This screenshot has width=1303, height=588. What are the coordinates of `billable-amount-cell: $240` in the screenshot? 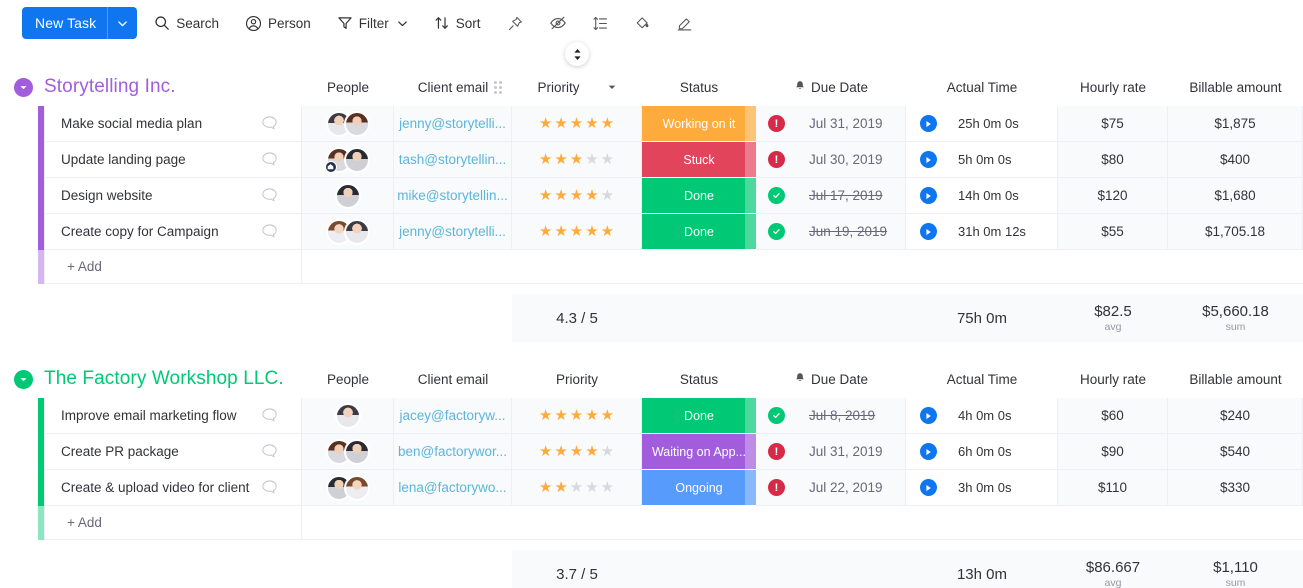 It's located at (1235, 416).